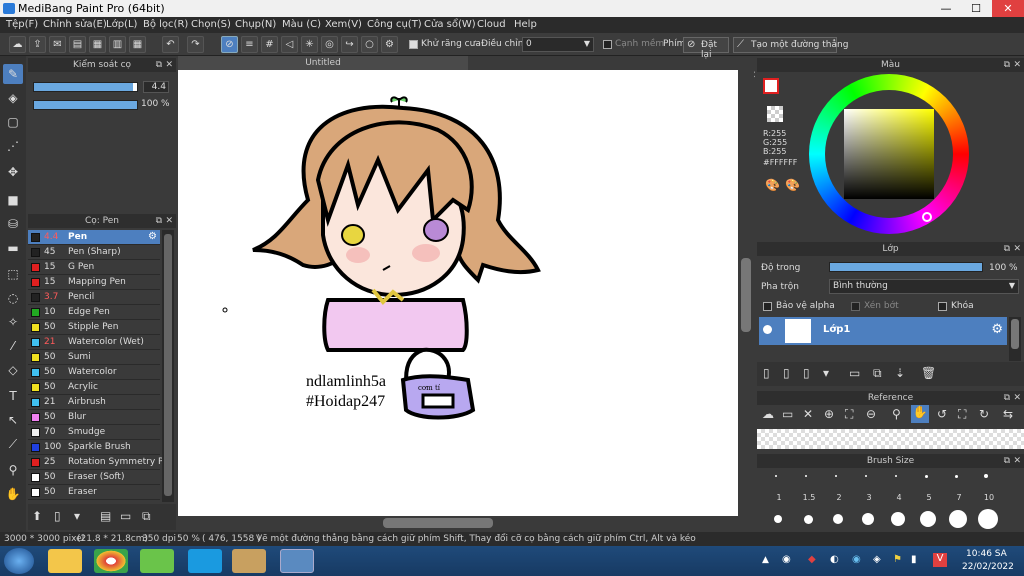 The height and width of the screenshot is (576, 1024). I want to click on tray-icon: ◉, so click(786, 559).